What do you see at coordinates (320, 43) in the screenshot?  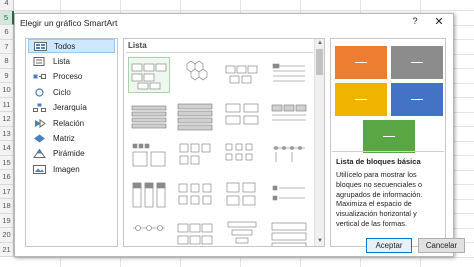 I see `scroll-up-arrow-icon: ▲` at bounding box center [320, 43].